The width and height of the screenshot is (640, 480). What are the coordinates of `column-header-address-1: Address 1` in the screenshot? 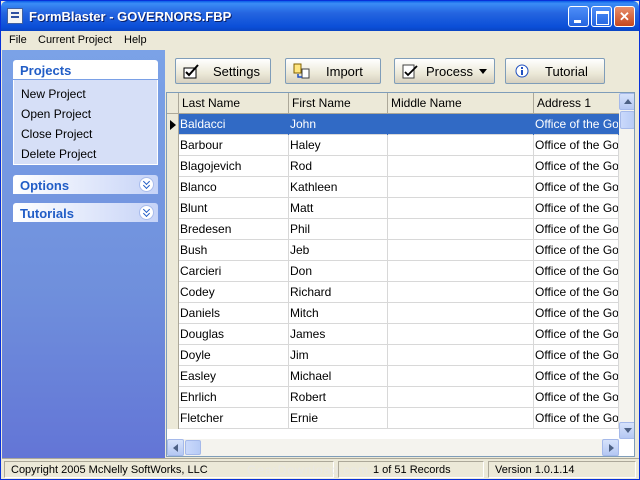 It's located at (576, 103).